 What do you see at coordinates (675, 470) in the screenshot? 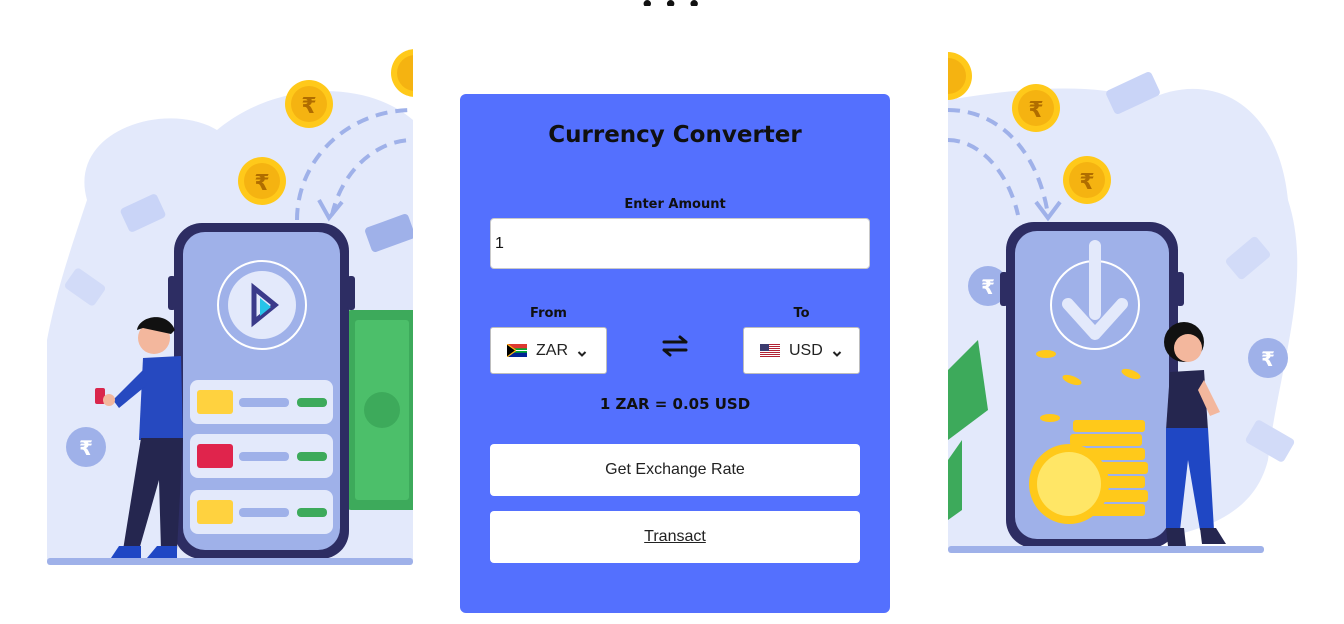
I see `get-exchange-rate-button: Get Exchange Rate` at bounding box center [675, 470].